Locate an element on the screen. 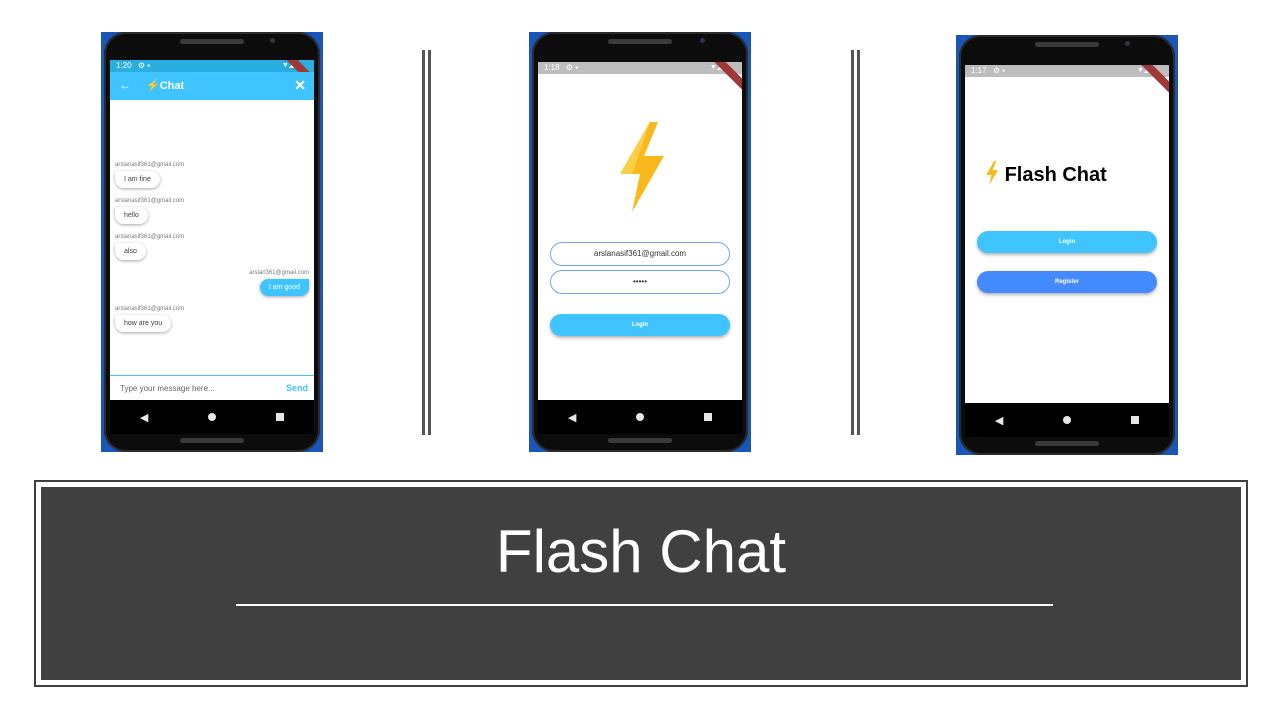 This screenshot has width=1280, height=720. phone-frame: 1:17 ⚙ ▪ ▼◢▮ Flash Chat Login Register ◀ is located at coordinates (1067, 245).